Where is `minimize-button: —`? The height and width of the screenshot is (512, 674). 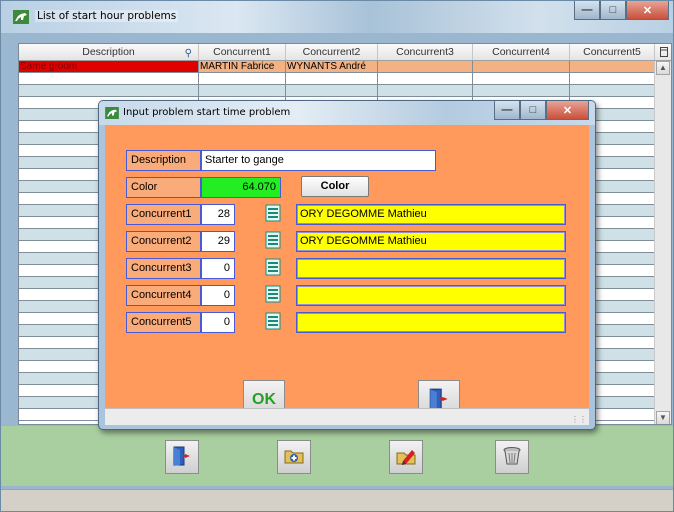
minimize-button: — is located at coordinates (587, 10).